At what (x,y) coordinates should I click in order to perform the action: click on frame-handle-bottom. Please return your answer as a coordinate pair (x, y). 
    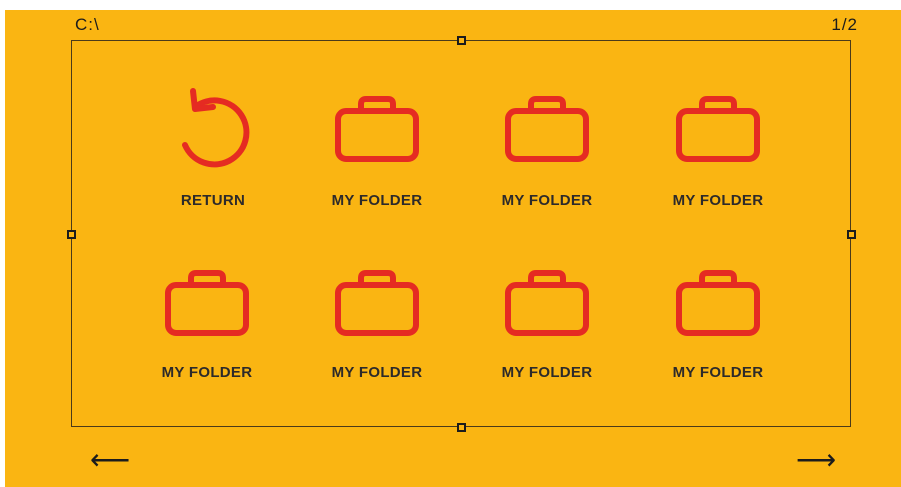
    Looking at the image, I should click on (461, 427).